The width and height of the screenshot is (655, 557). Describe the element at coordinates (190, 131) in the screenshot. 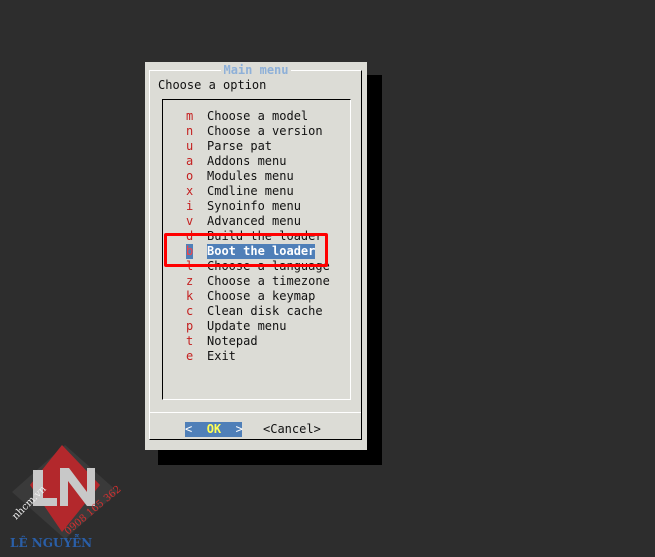

I see `menu-item-hotkey: n` at that location.